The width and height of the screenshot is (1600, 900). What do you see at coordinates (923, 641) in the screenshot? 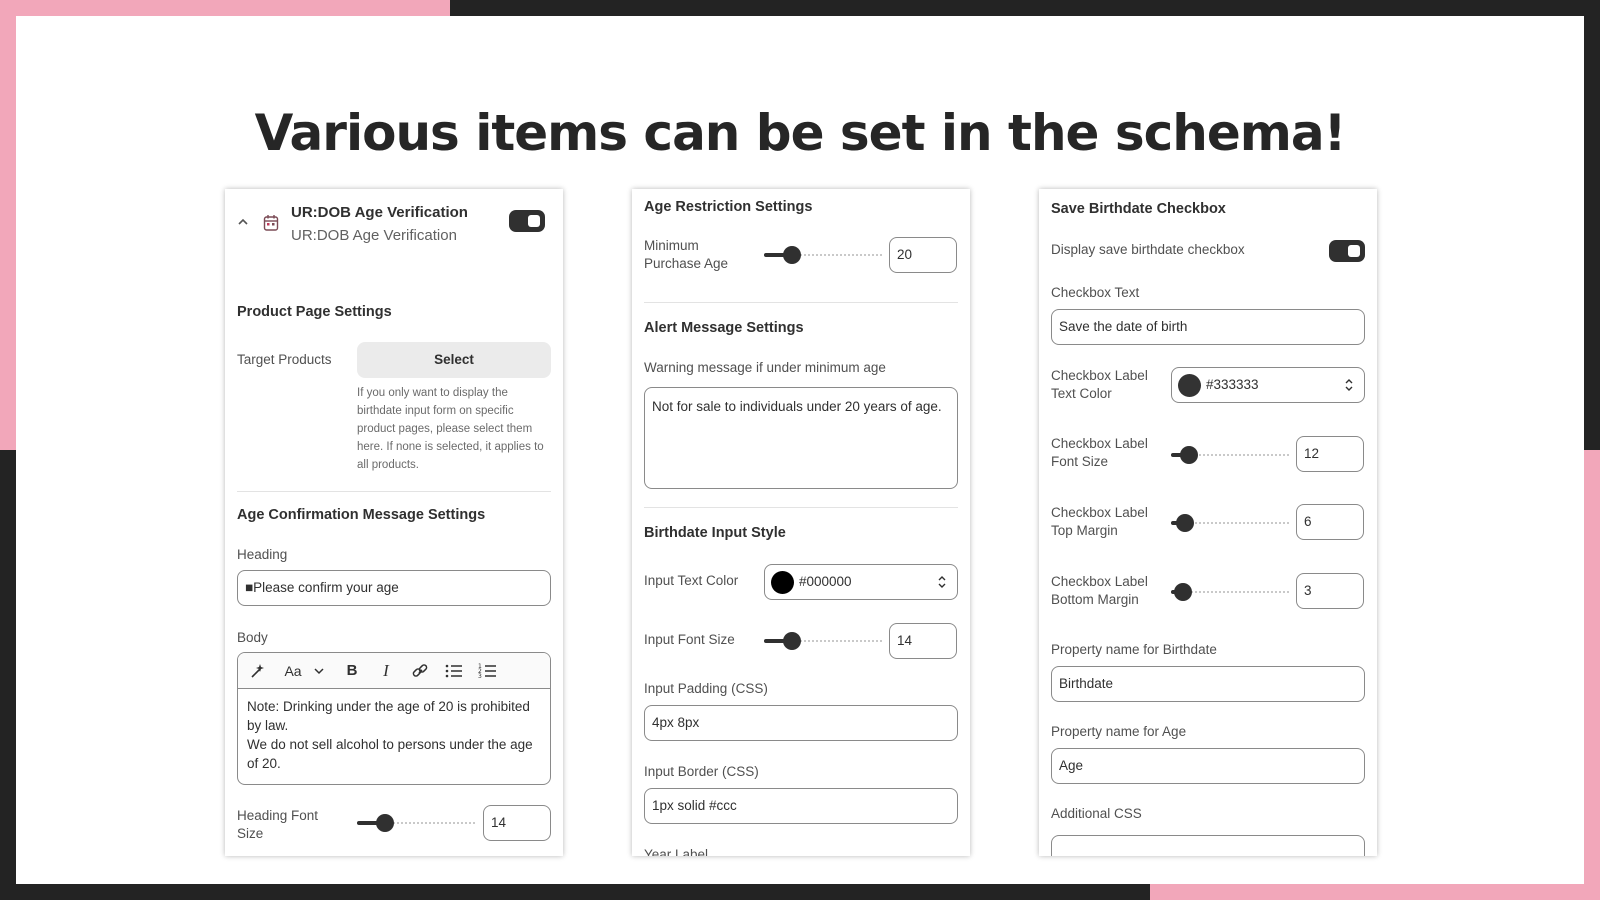
I see `input-font-size-input: 14` at bounding box center [923, 641].